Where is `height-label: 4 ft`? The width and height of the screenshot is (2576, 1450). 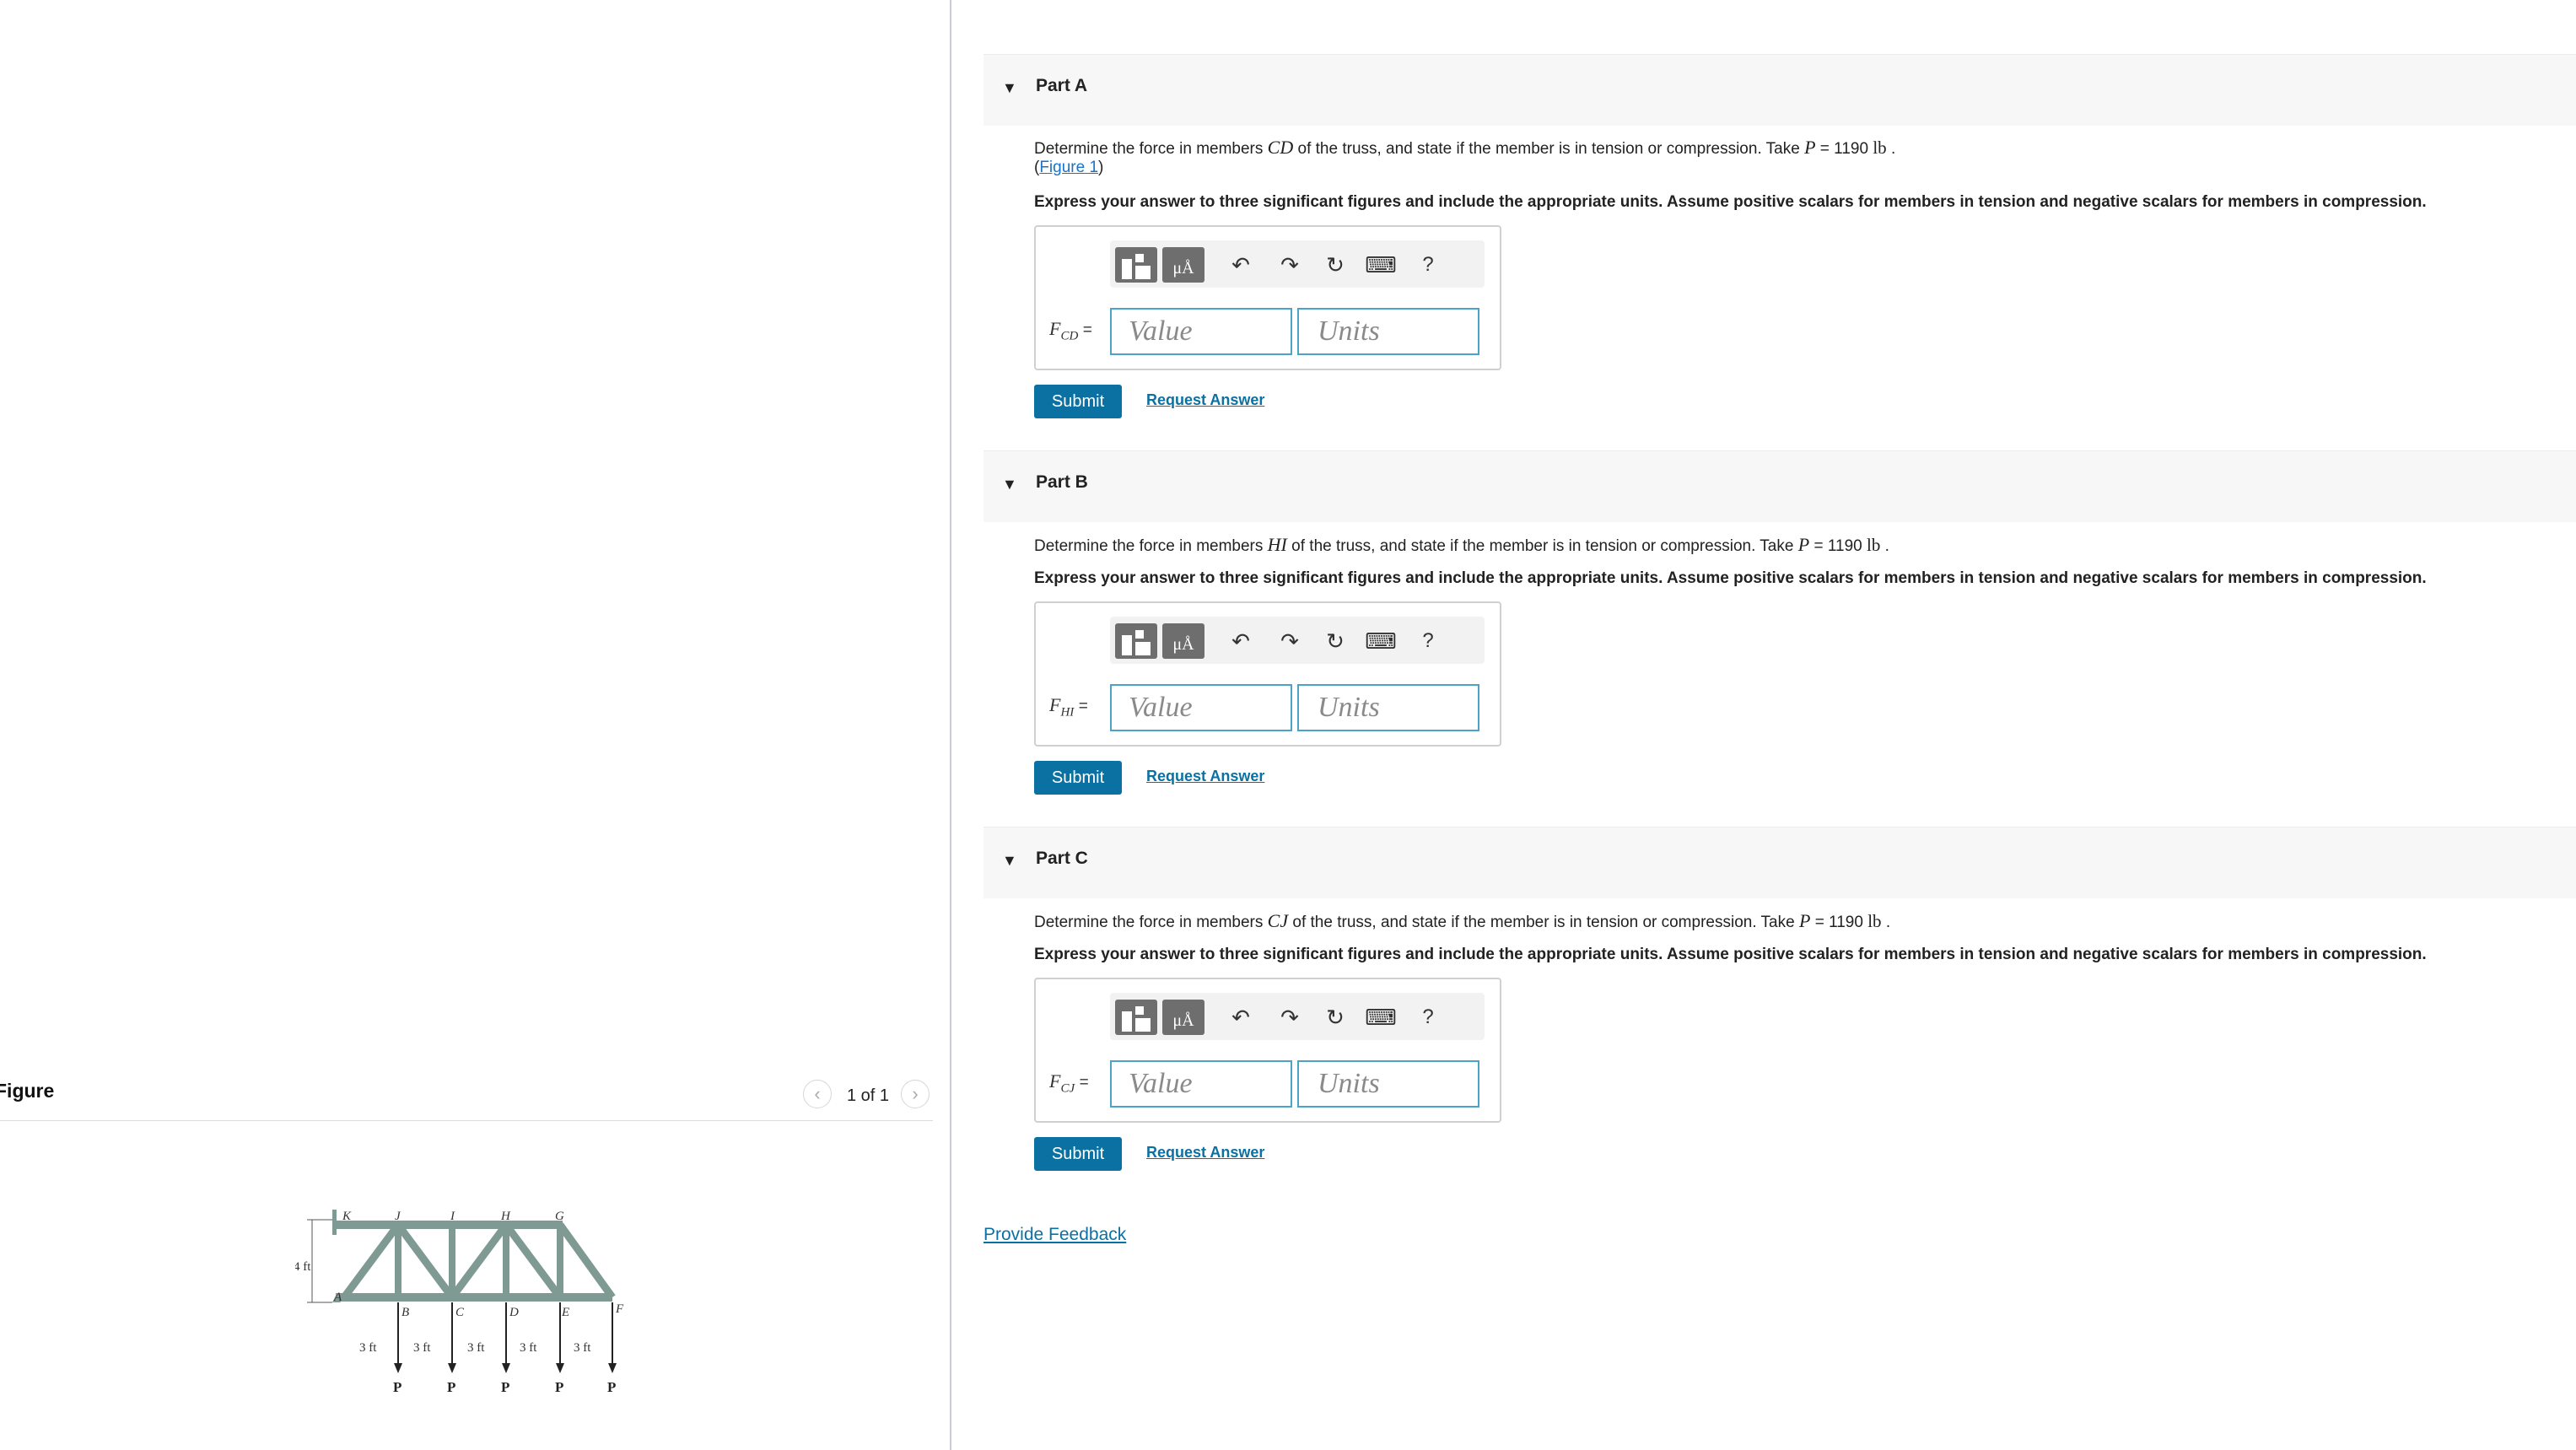 height-label: 4 ft is located at coordinates (303, 1267).